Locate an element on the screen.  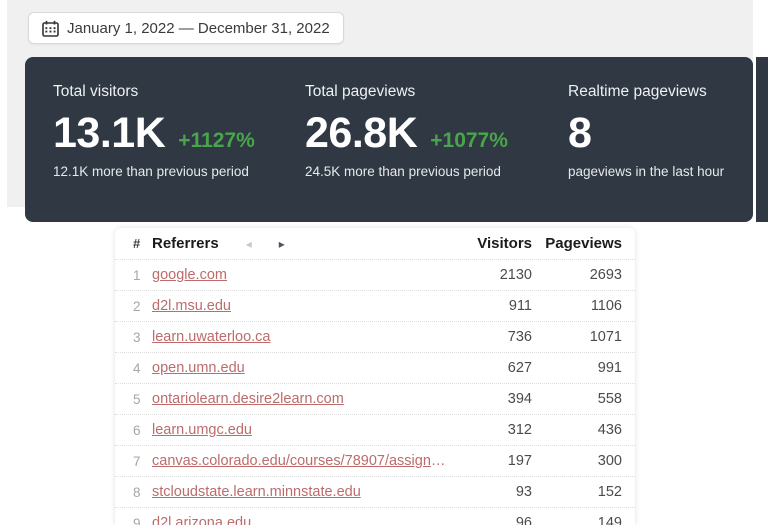
row-rank: 8 is located at coordinates (137, 492).